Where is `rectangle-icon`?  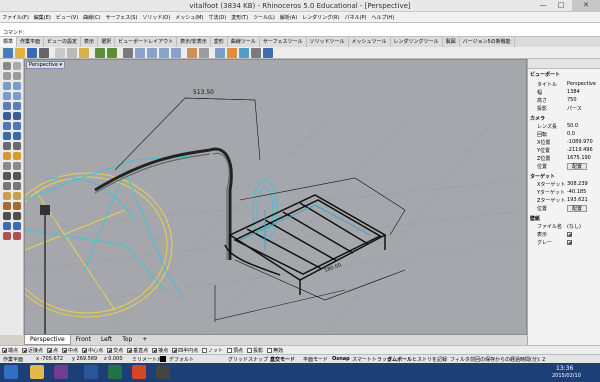 rectangle-icon is located at coordinates (17, 96).